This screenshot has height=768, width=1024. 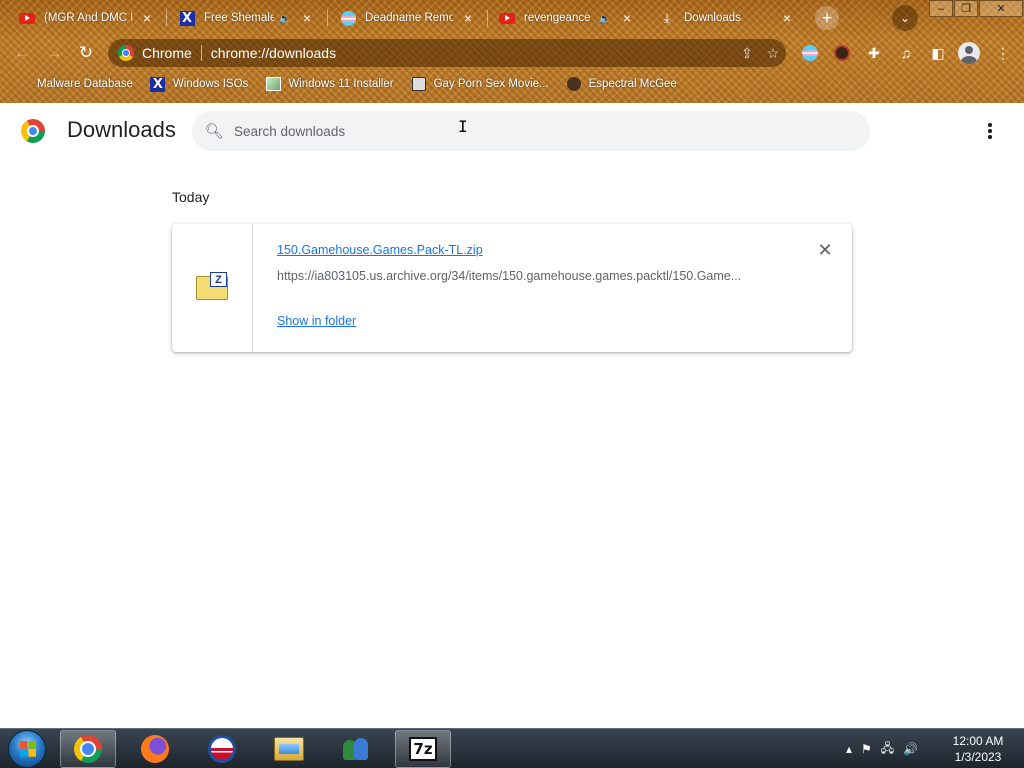 What do you see at coordinates (167, 53) in the screenshot?
I see `address-origin: Chrome` at bounding box center [167, 53].